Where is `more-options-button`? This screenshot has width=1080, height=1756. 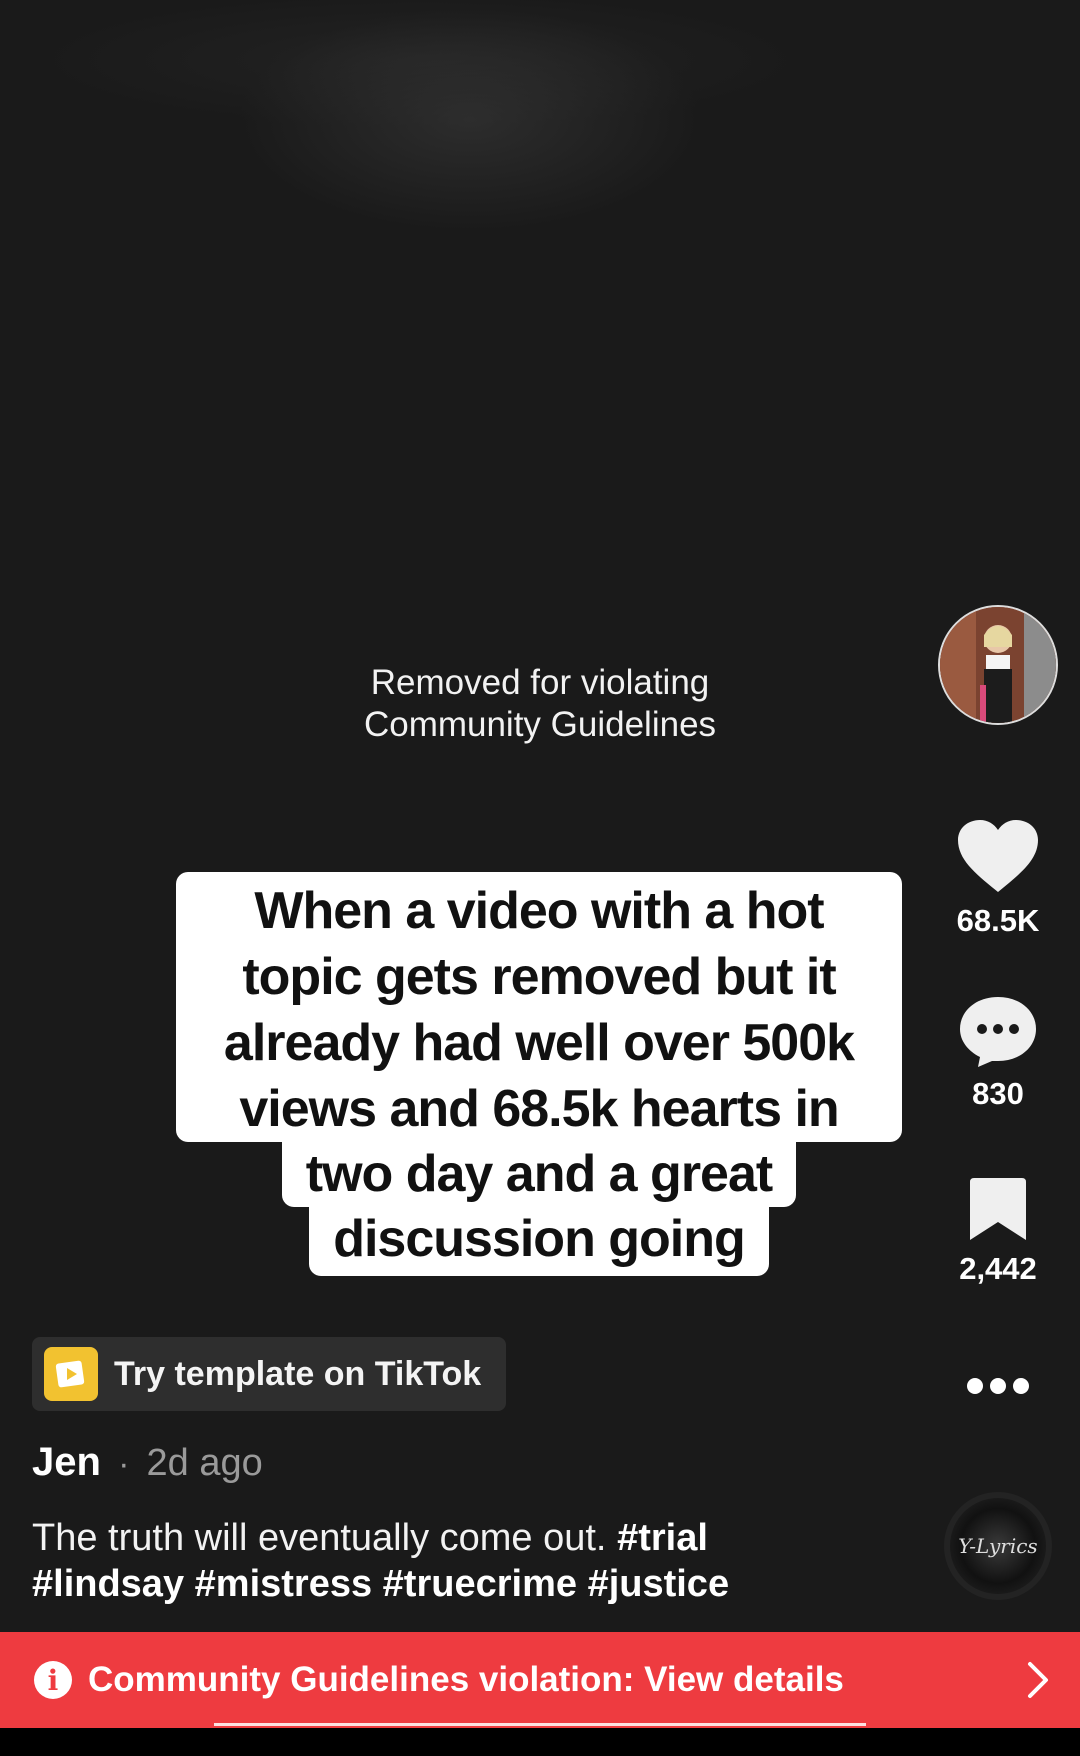 more-options-button is located at coordinates (998, 1388).